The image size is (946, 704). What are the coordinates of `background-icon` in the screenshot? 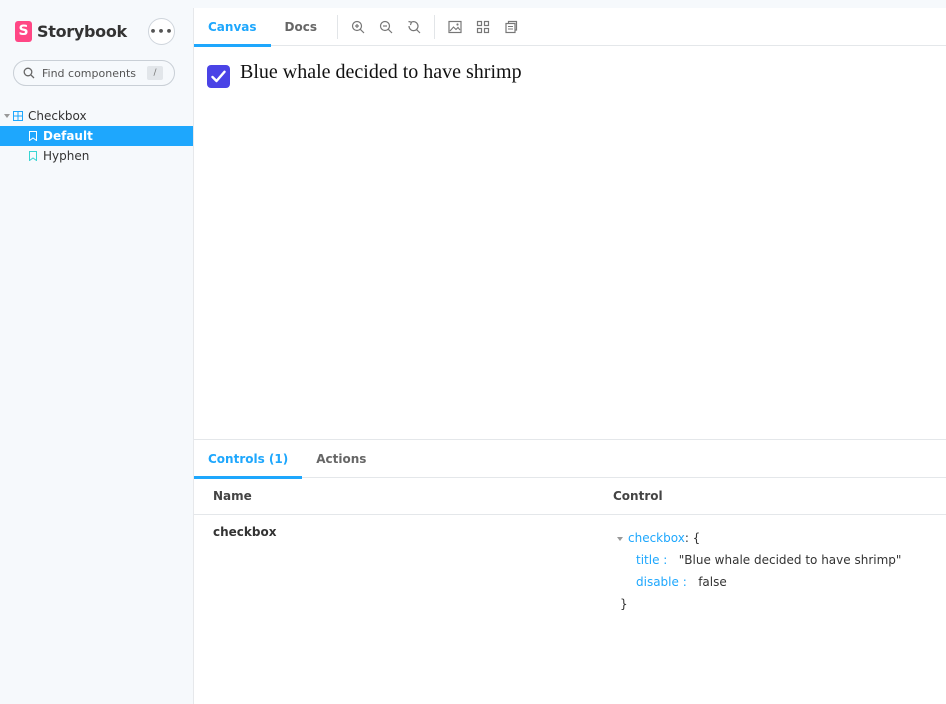 It's located at (455, 26).